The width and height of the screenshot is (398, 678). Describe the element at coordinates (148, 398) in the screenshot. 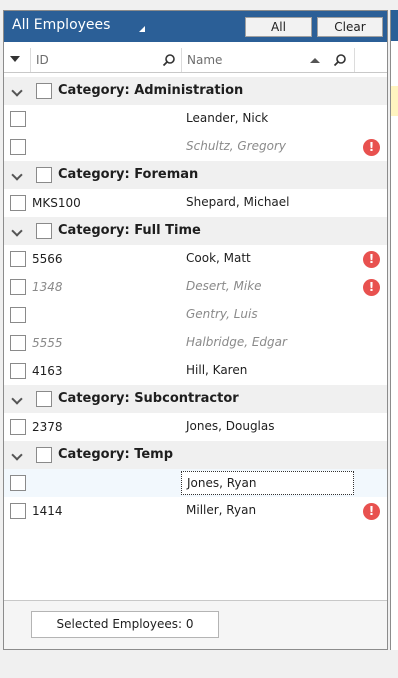

I see `category-label: Category: Subcontractor` at that location.